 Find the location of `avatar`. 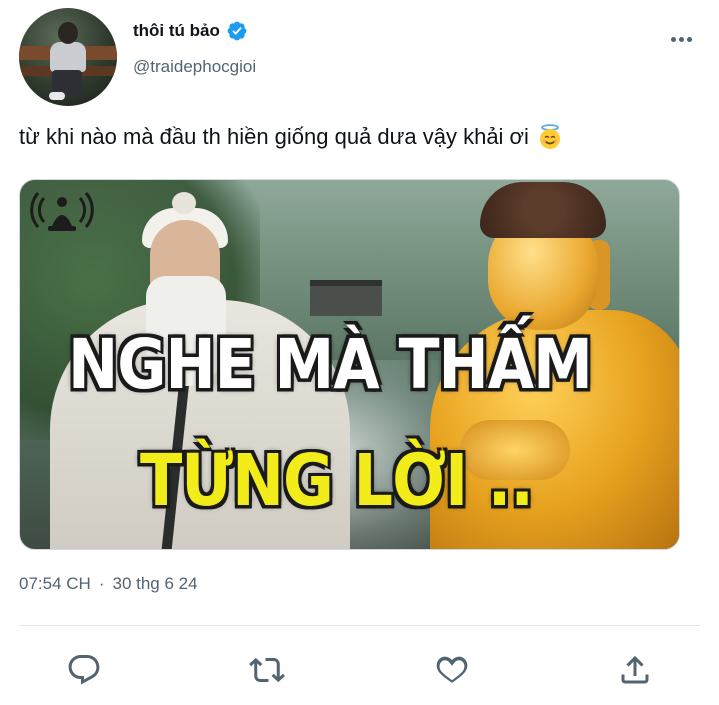

avatar is located at coordinates (68, 57).